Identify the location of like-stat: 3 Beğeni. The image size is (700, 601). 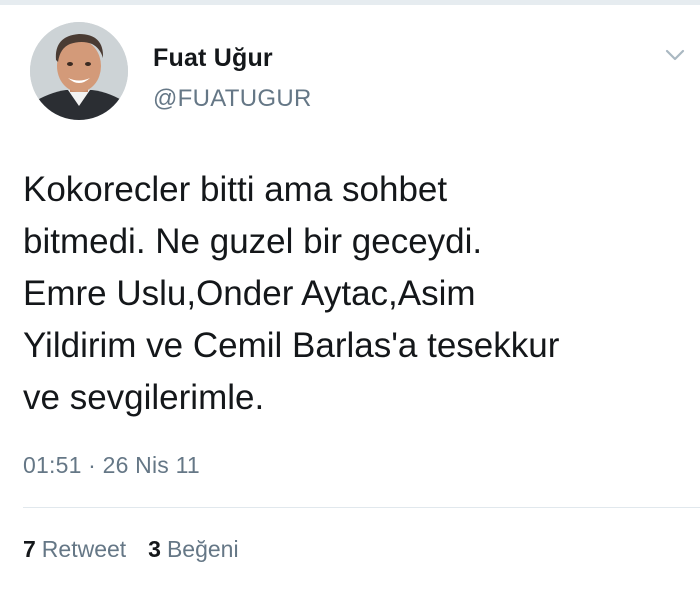
(193, 549).